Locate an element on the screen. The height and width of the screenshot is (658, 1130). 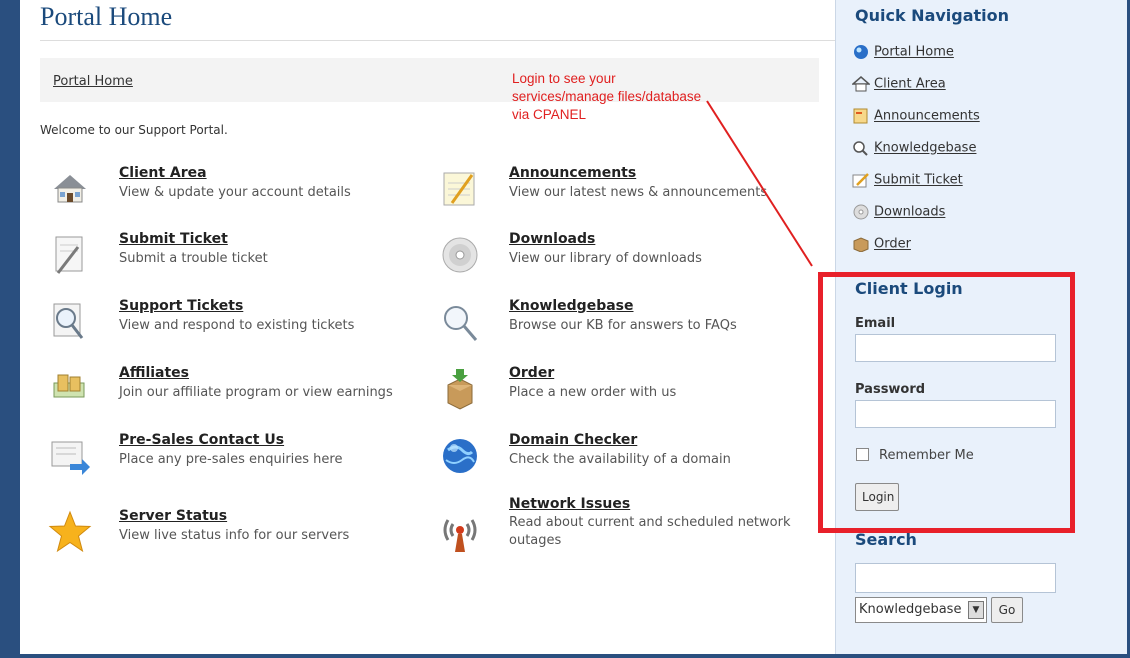
sidebar-item-submit-ticket: Submit Ticket is located at coordinates (907, 180).